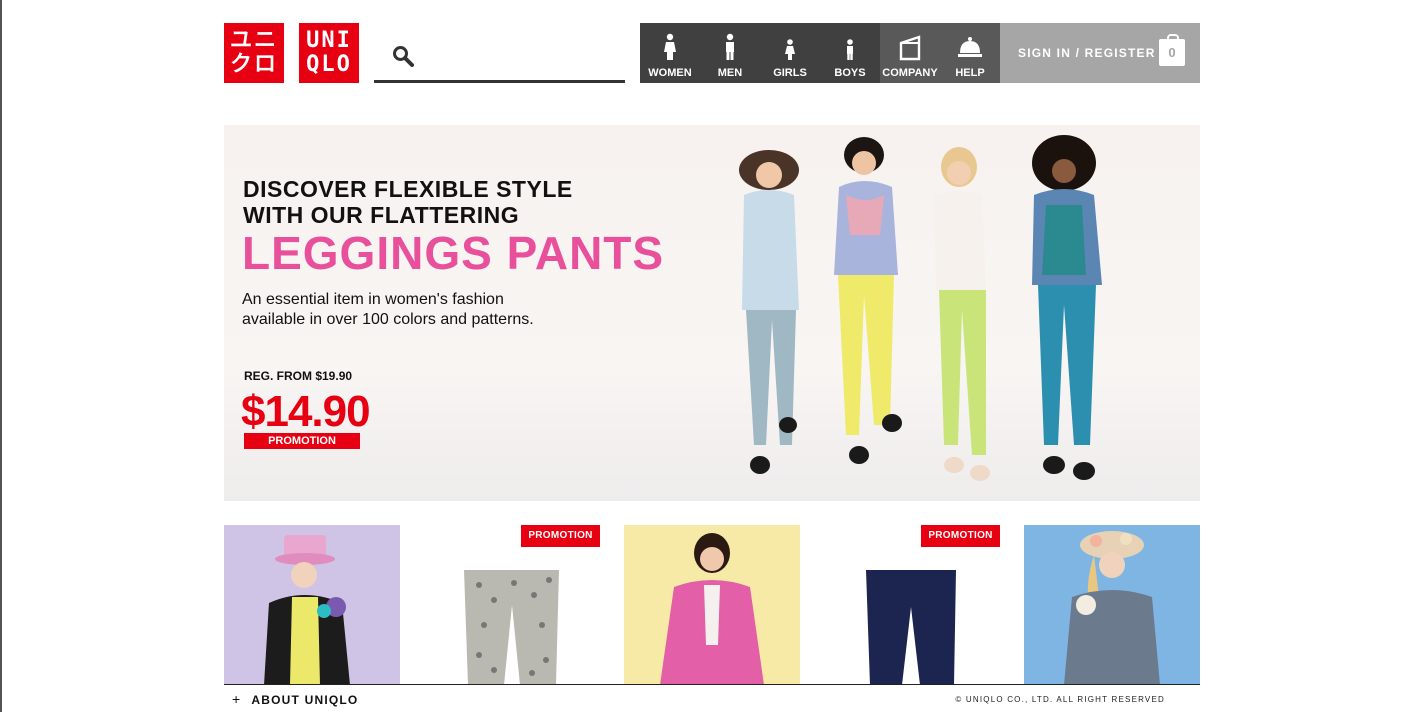 The image size is (1422, 712). Describe the element at coordinates (850, 49) in the screenshot. I see `boy-icon` at that location.